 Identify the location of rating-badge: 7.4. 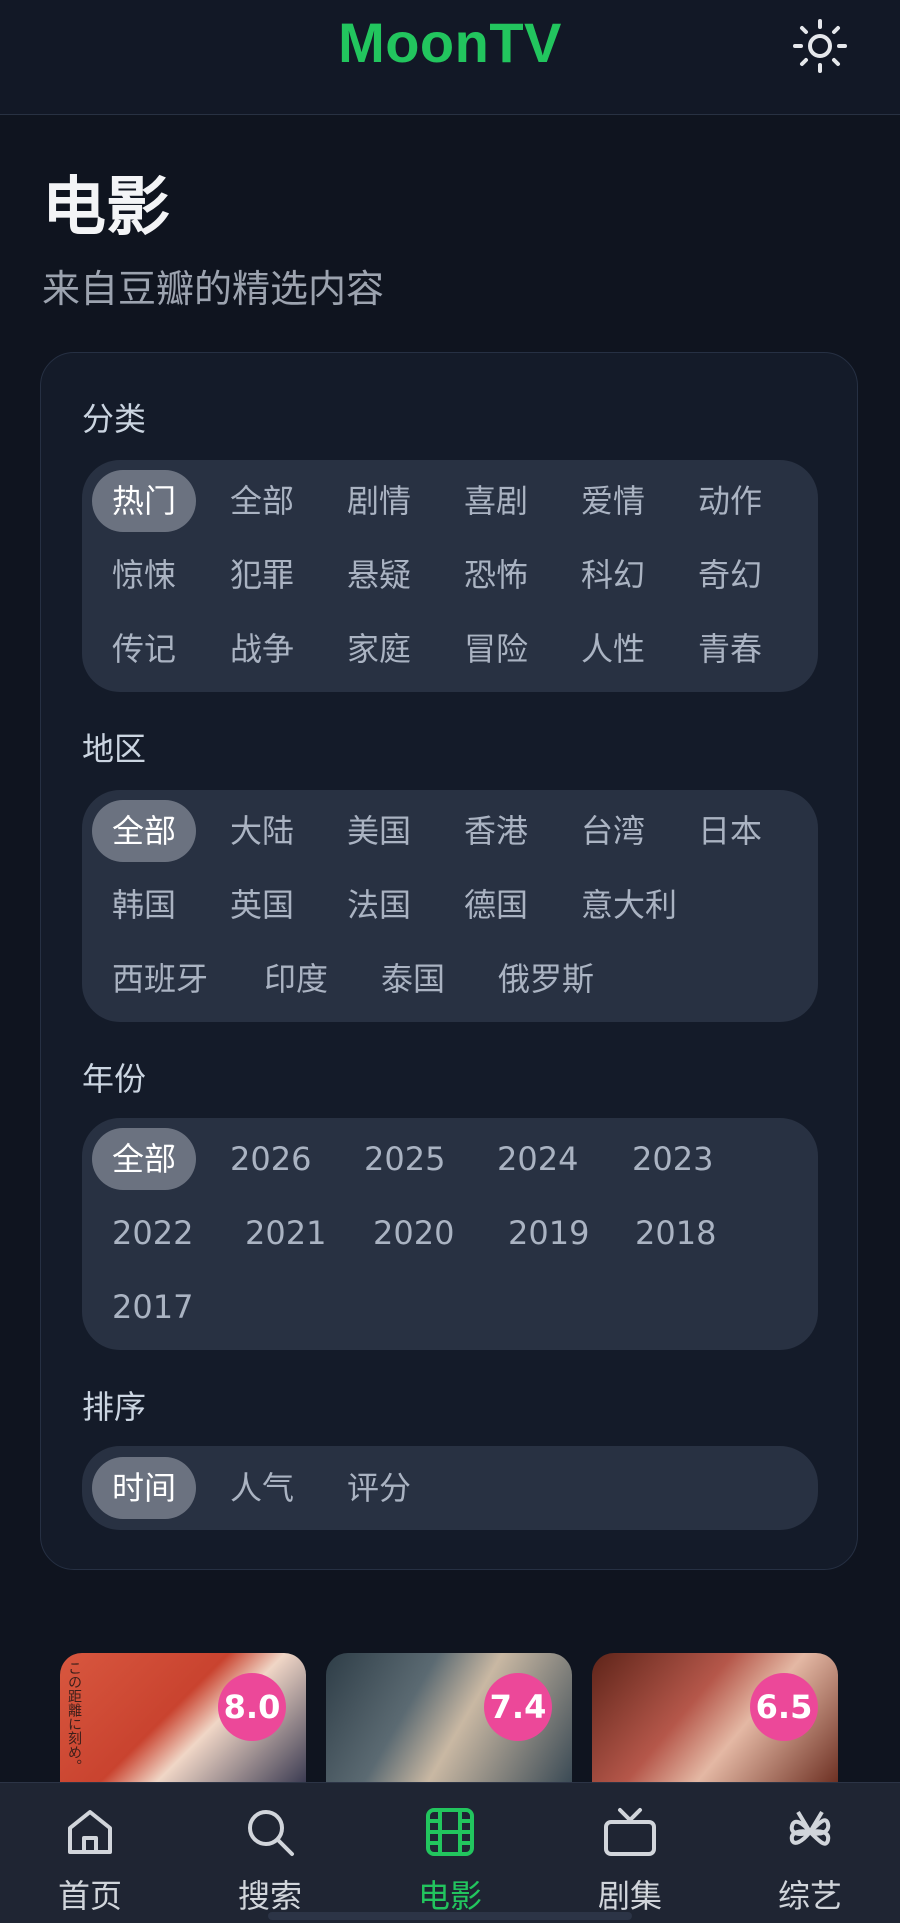
(518, 1707).